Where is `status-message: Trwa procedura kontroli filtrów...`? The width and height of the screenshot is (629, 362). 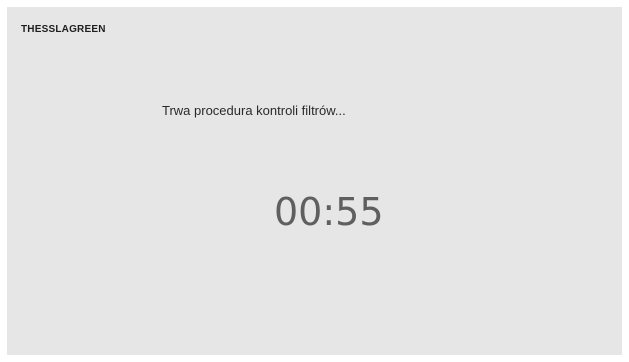 status-message: Trwa procedura kontroli filtrów... is located at coordinates (254, 110).